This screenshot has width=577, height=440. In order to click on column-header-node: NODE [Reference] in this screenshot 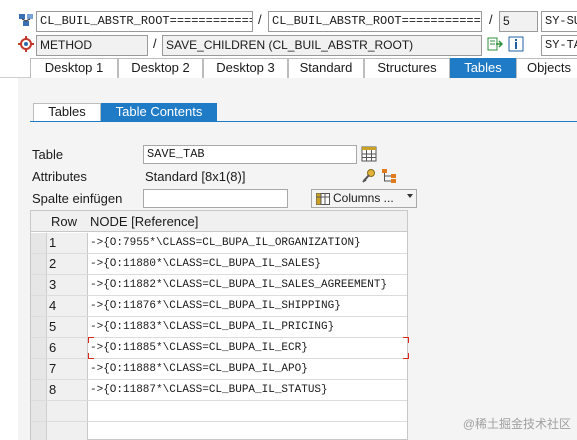, I will do `click(144, 221)`.